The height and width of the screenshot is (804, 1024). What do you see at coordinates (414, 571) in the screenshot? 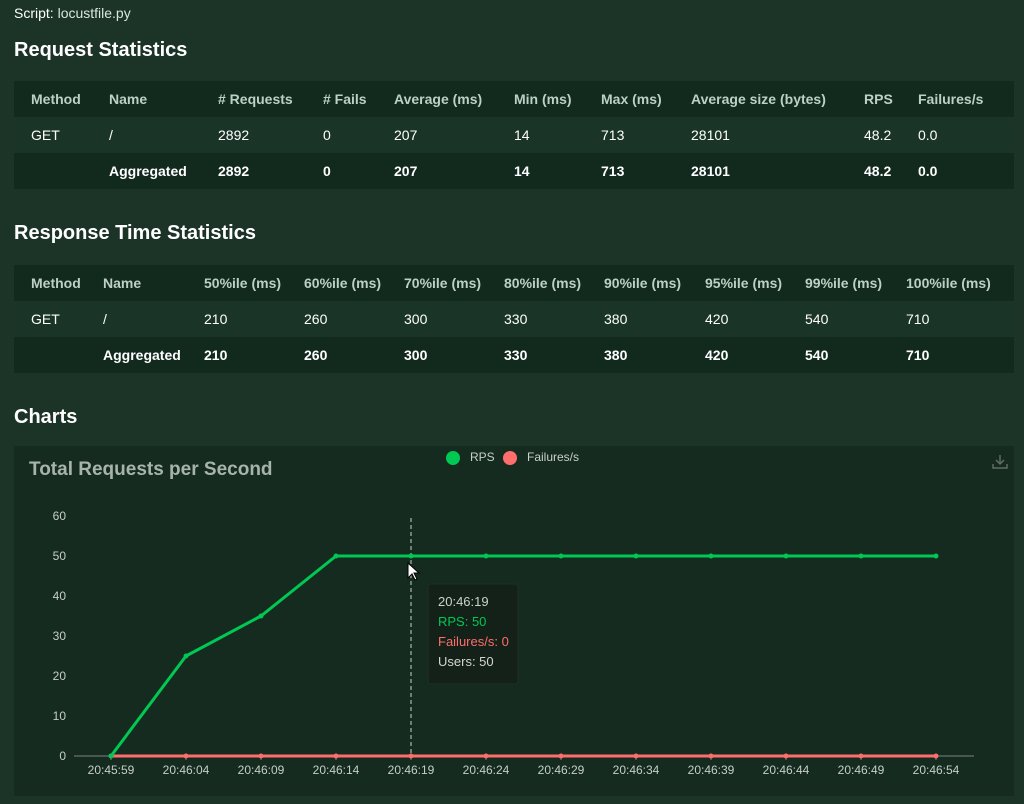
I see `mouse-cursor-icon` at bounding box center [414, 571].